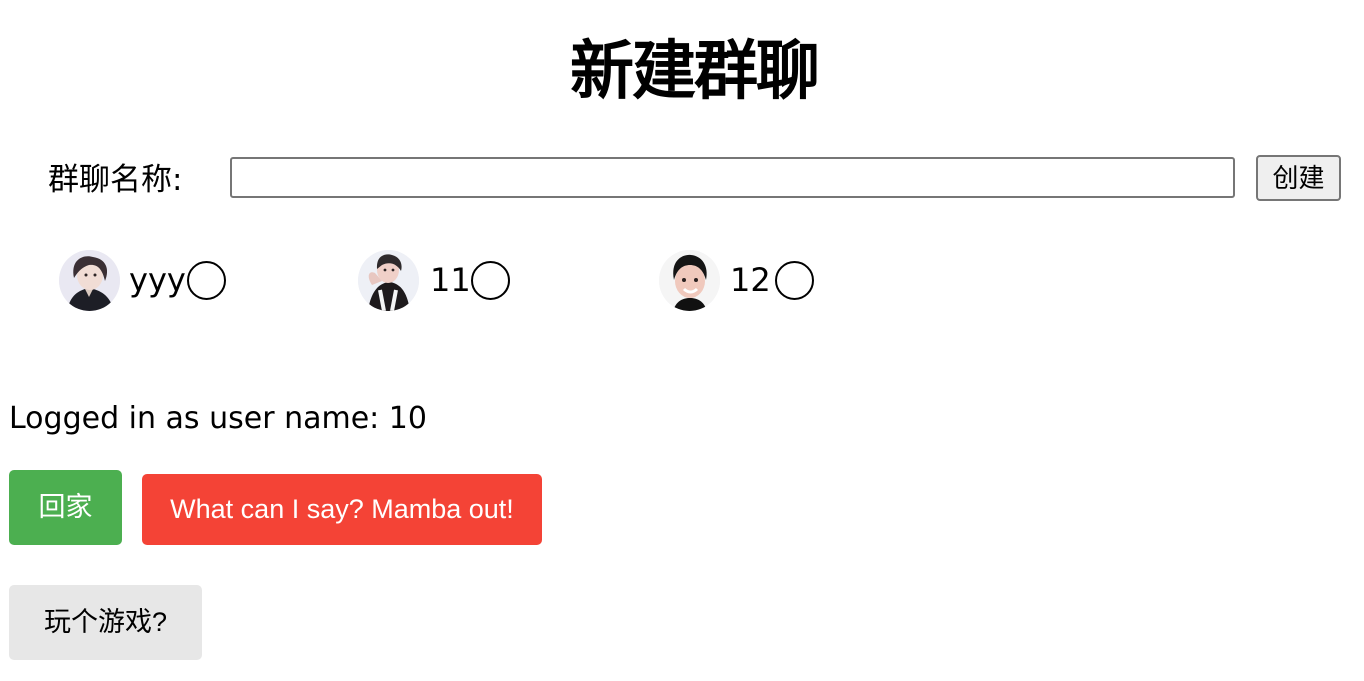  What do you see at coordinates (1298, 178) in the screenshot?
I see `create-button: 创建` at bounding box center [1298, 178].